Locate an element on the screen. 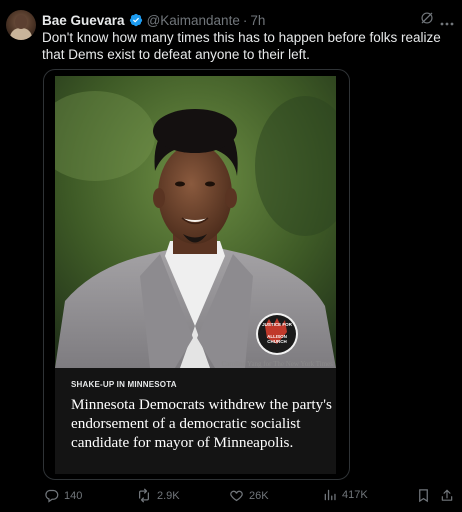 Image resolution: width=462 pixels, height=512 pixels. like-button: 26K is located at coordinates (249, 495).